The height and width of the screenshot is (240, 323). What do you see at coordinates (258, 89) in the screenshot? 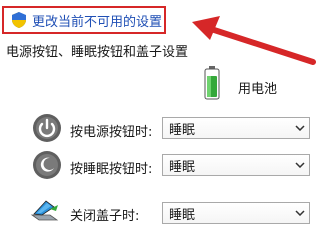
I see `battery-column-label: 用电池` at bounding box center [258, 89].